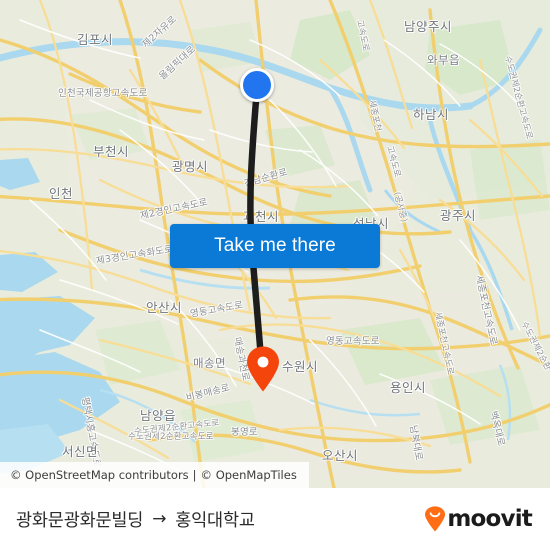 This screenshot has height=550, width=550. What do you see at coordinates (489, 519) in the screenshot?
I see `moovit-wordmark: moovit` at bounding box center [489, 519].